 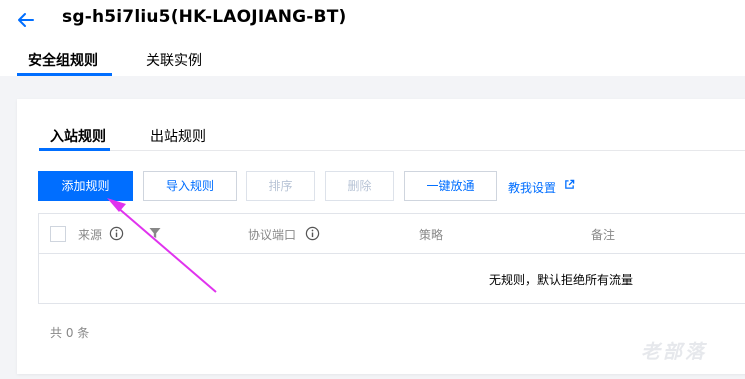 I want to click on import-rules-button: 导入规则, so click(x=190, y=186).